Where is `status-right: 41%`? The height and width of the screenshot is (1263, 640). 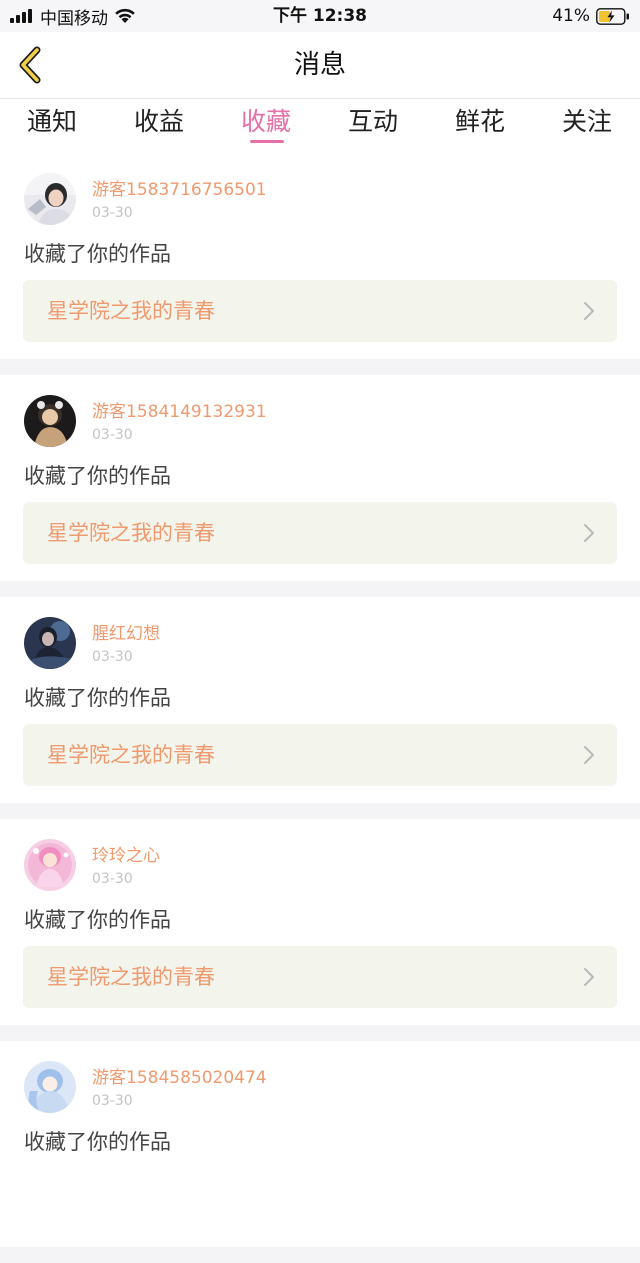
status-right: 41% is located at coordinates (591, 16).